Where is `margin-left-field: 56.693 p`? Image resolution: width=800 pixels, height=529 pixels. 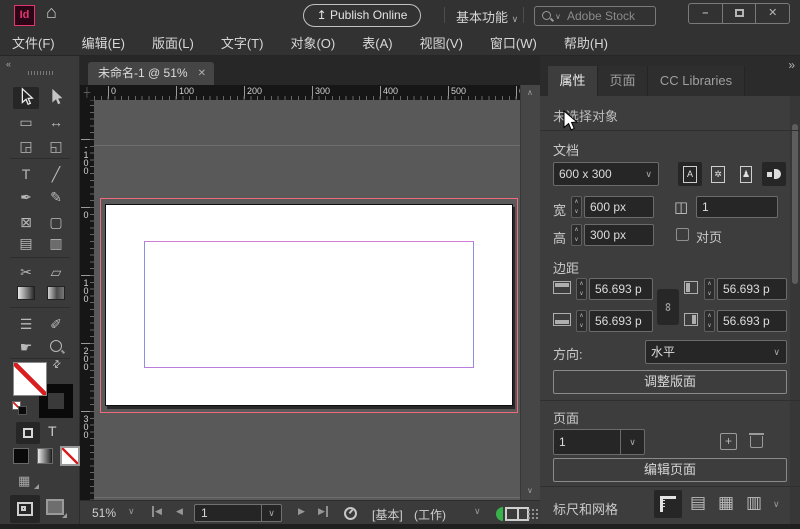
margin-left-field: 56.693 p is located at coordinates (752, 289).